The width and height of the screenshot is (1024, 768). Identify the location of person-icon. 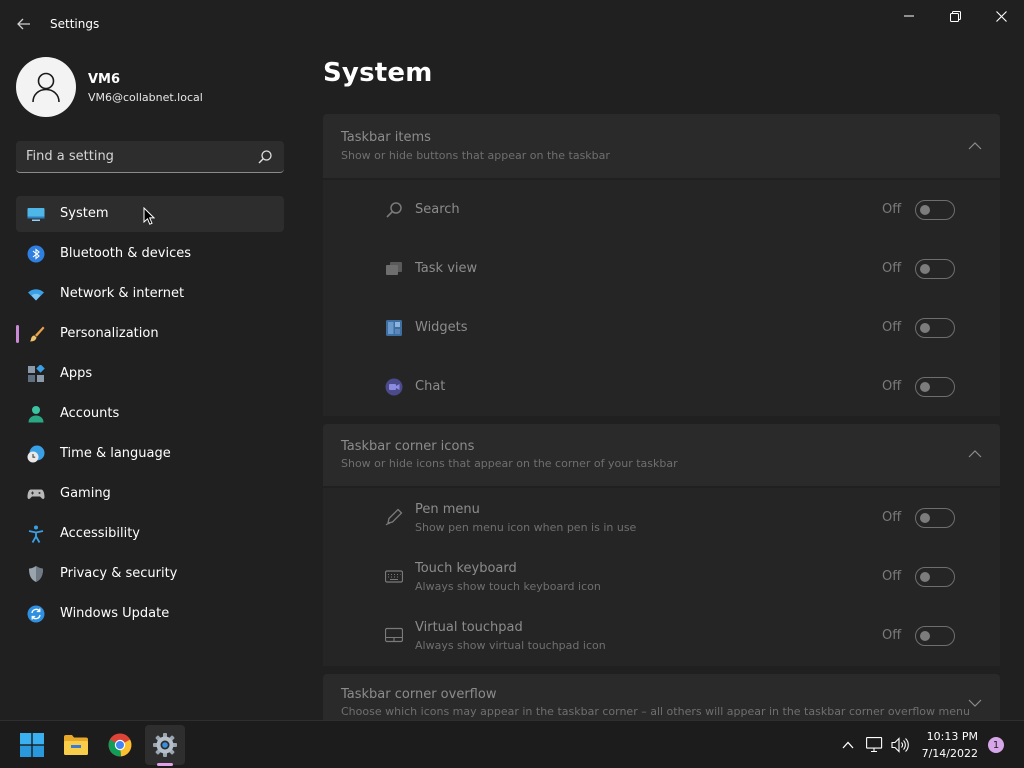
(36, 414).